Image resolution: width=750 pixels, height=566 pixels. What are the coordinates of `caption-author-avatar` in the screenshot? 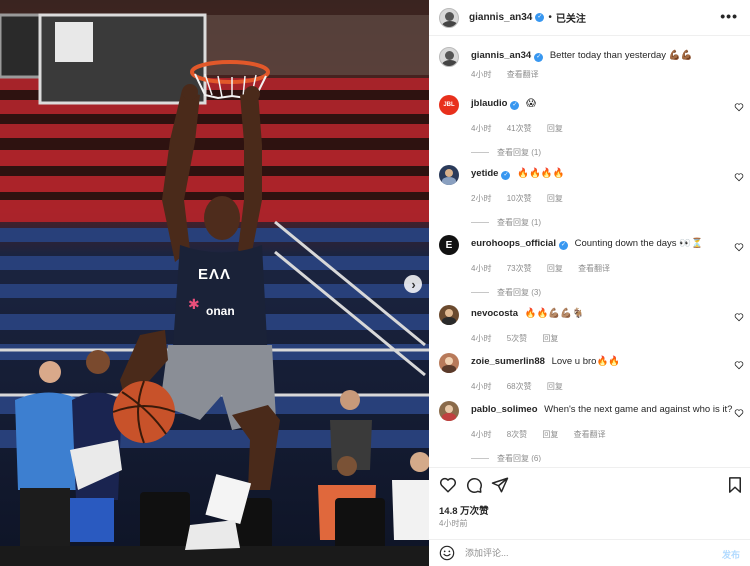 It's located at (449, 57).